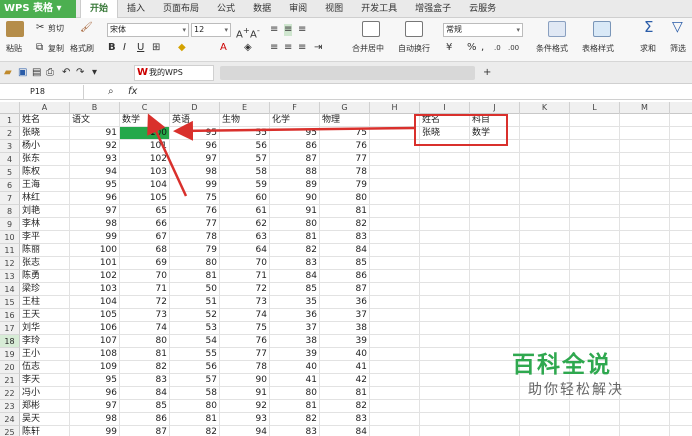  What do you see at coordinates (14, 48) in the screenshot?
I see `paste-button: 粘贴` at bounding box center [14, 48].